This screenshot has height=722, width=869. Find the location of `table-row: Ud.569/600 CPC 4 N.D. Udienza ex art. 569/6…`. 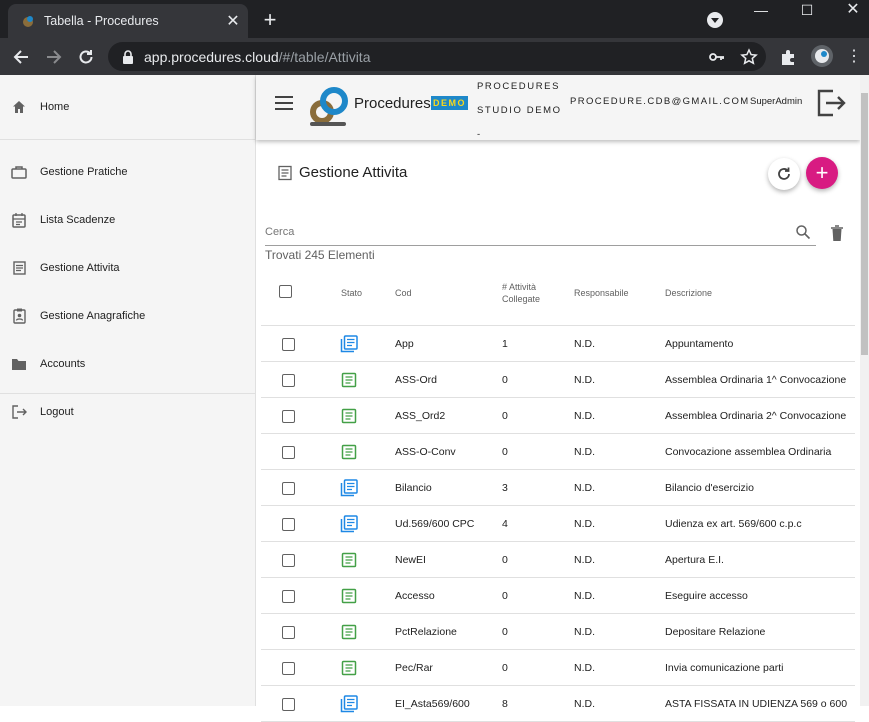

table-row: Ud.569/600 CPC 4 N.D. Udienza ex art. 569/6… is located at coordinates (558, 524).